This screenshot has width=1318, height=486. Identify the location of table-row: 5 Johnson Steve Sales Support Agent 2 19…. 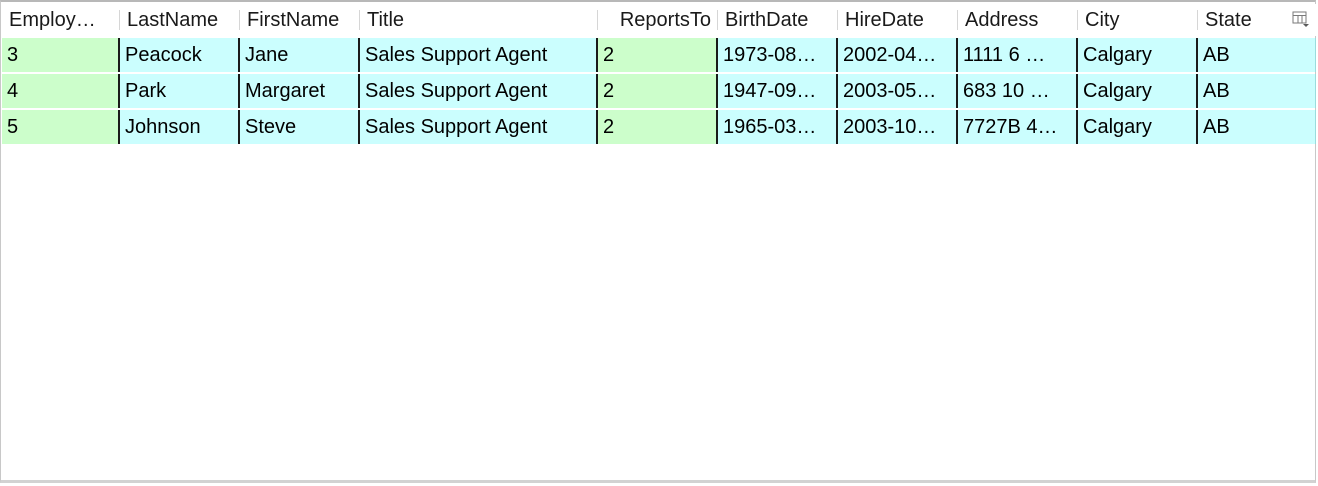
(659, 127).